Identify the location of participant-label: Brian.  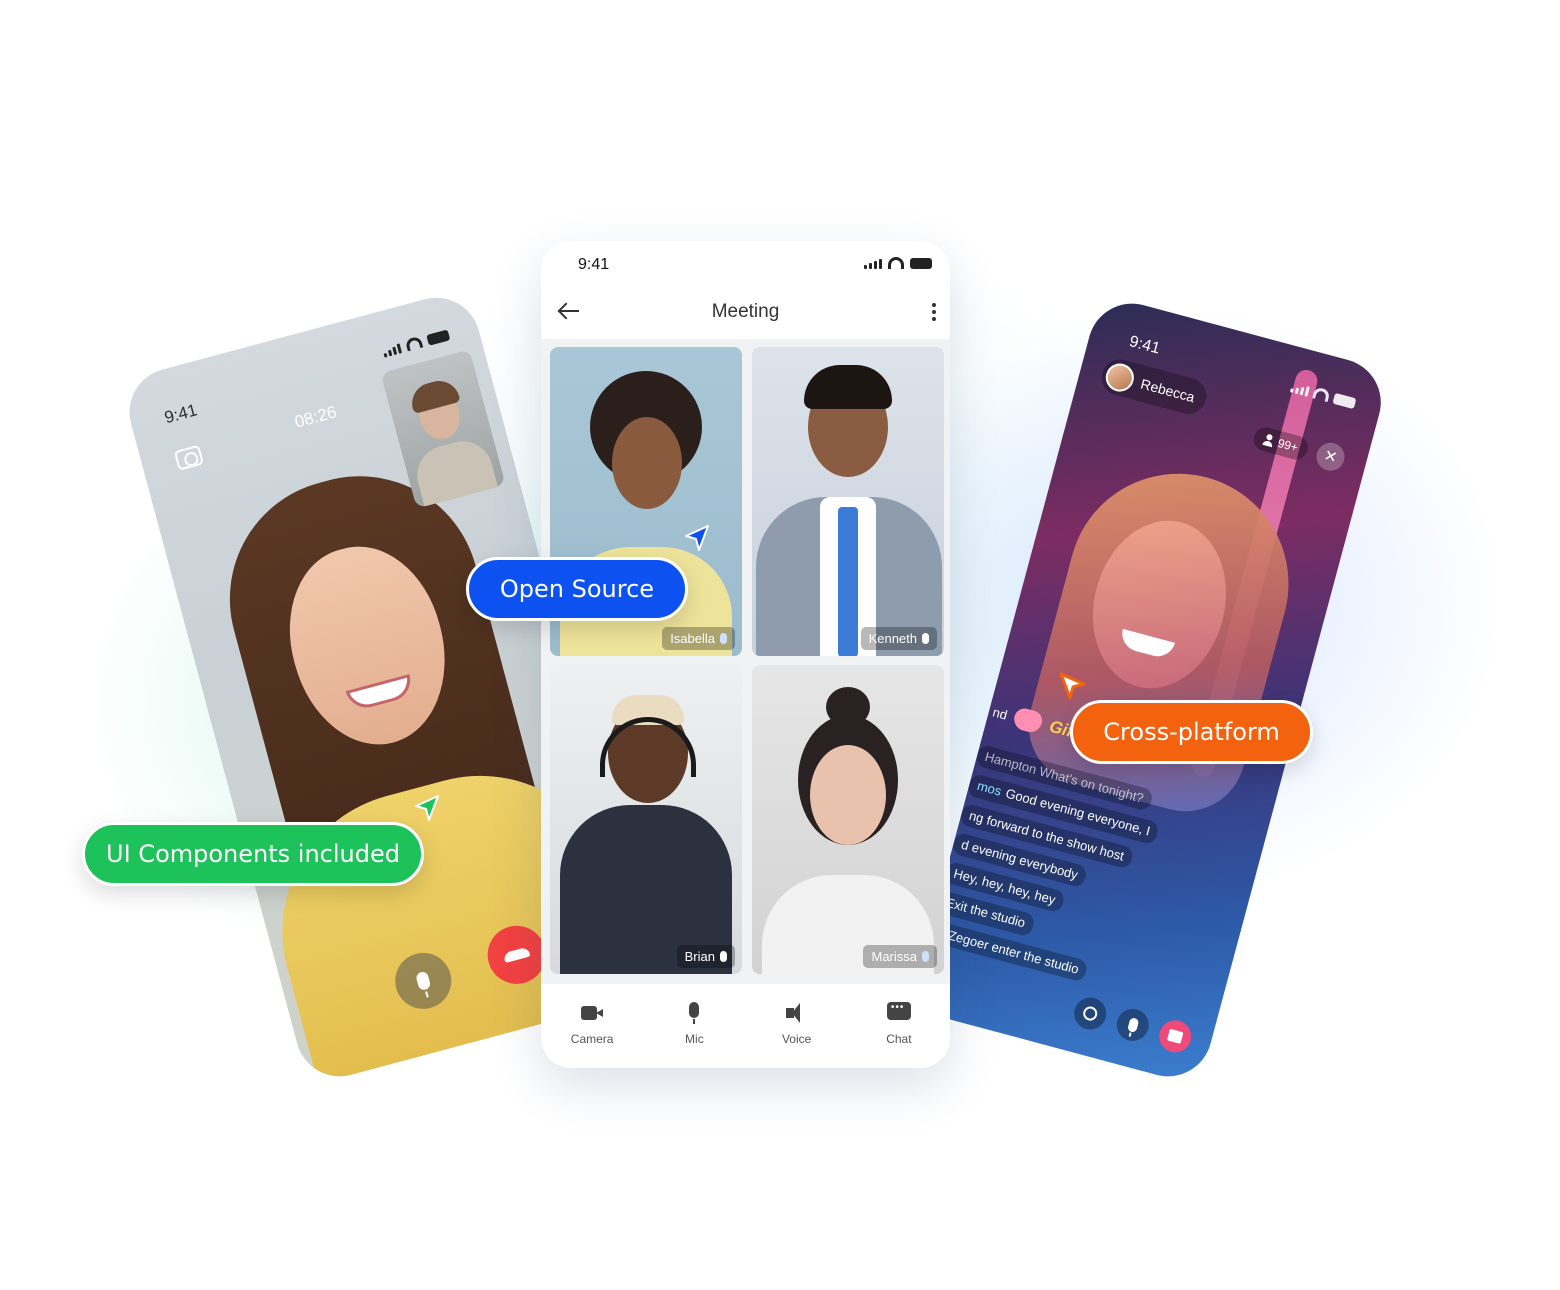
(705, 956).